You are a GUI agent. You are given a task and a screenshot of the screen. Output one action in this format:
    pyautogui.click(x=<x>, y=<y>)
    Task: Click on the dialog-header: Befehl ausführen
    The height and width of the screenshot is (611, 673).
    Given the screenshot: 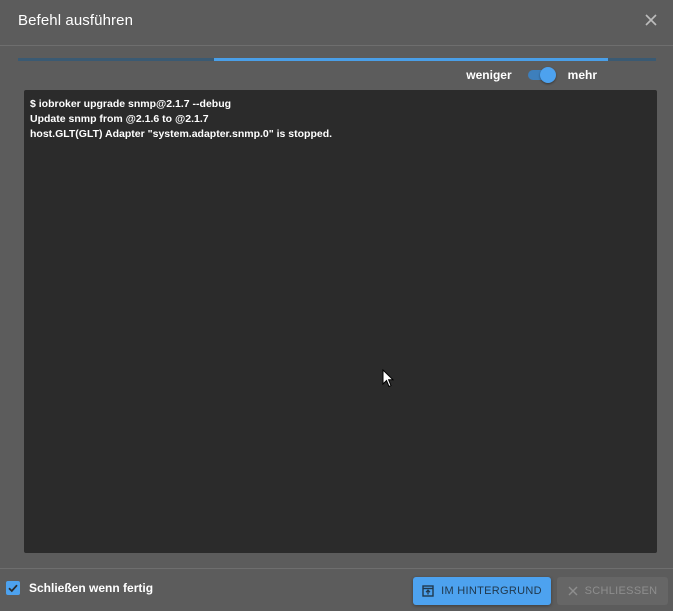 What is the action you would take?
    pyautogui.click(x=336, y=23)
    